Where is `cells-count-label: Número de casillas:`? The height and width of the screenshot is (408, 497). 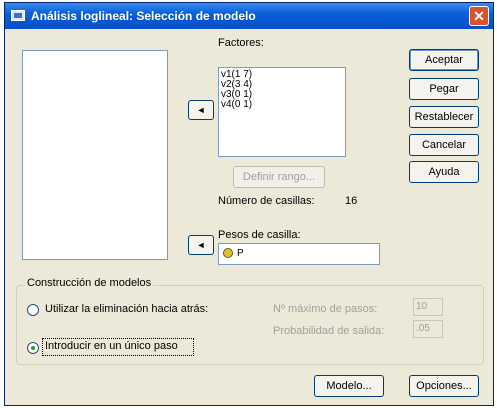 cells-count-label: Número de casillas: is located at coordinates (266, 201).